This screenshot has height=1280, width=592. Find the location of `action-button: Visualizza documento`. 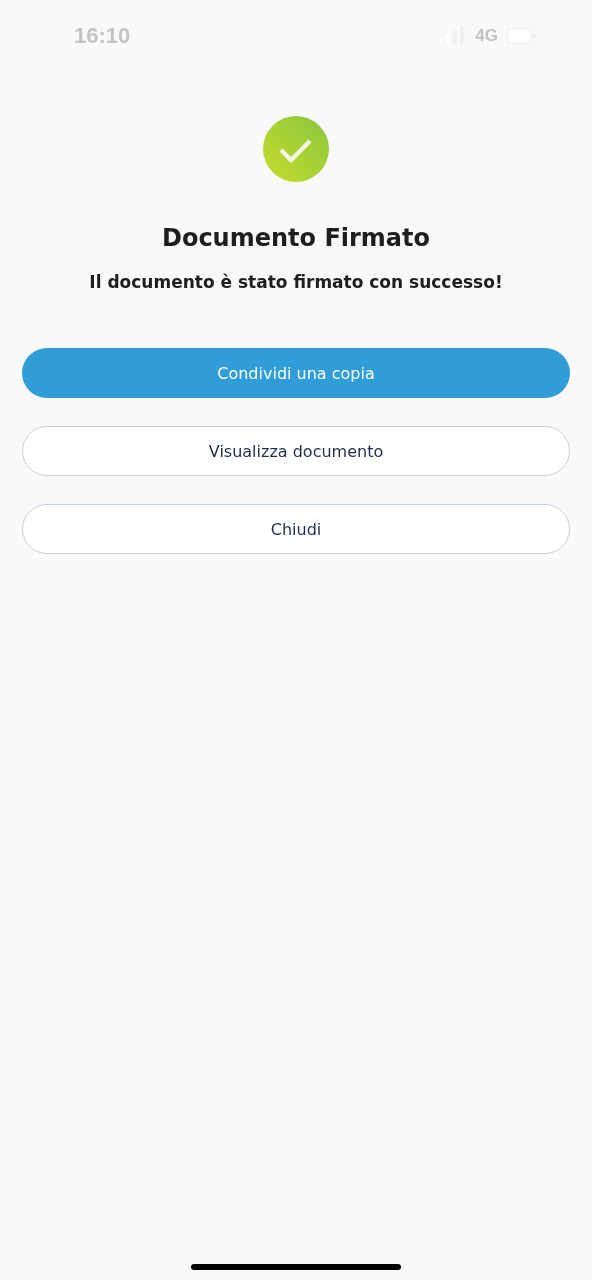

action-button: Visualizza documento is located at coordinates (296, 451).